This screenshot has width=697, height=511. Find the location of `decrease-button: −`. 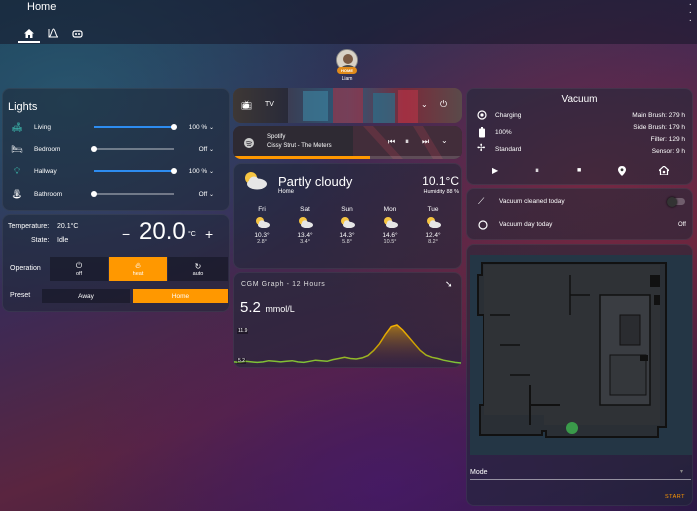

decrease-button: − is located at coordinates (126, 234).